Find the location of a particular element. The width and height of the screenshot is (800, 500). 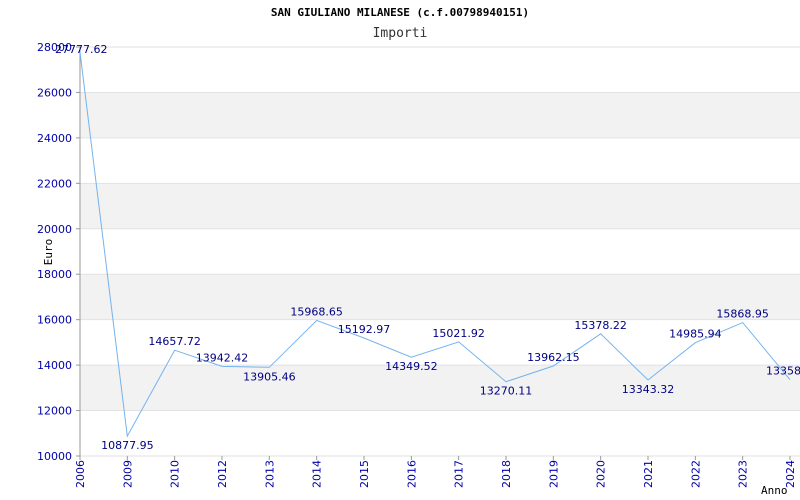

data-label: 14657.72 is located at coordinates (174, 341).